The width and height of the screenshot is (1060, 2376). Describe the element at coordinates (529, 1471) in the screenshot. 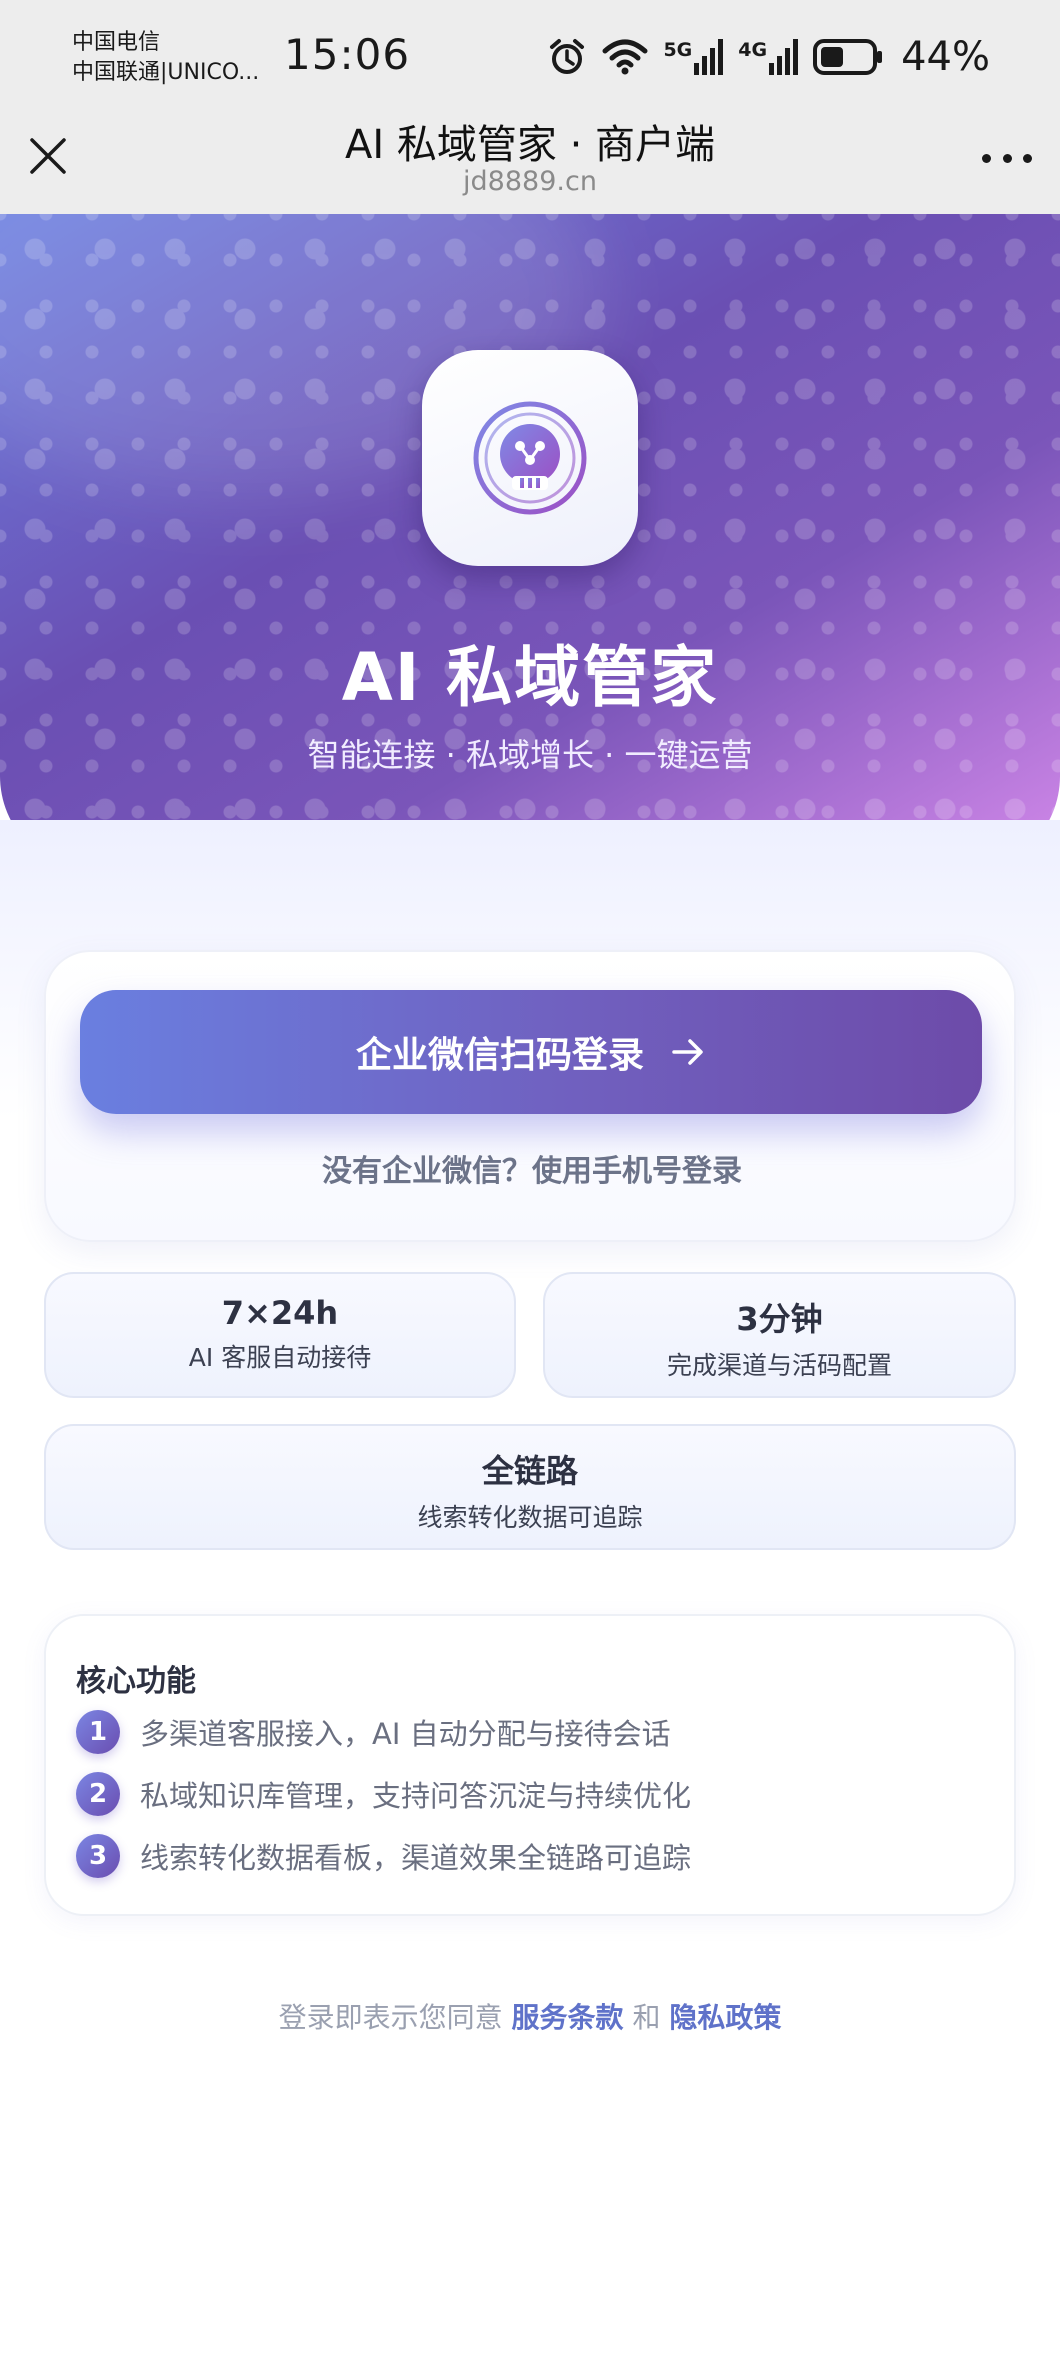

I see `stat-value: 全链路` at that location.